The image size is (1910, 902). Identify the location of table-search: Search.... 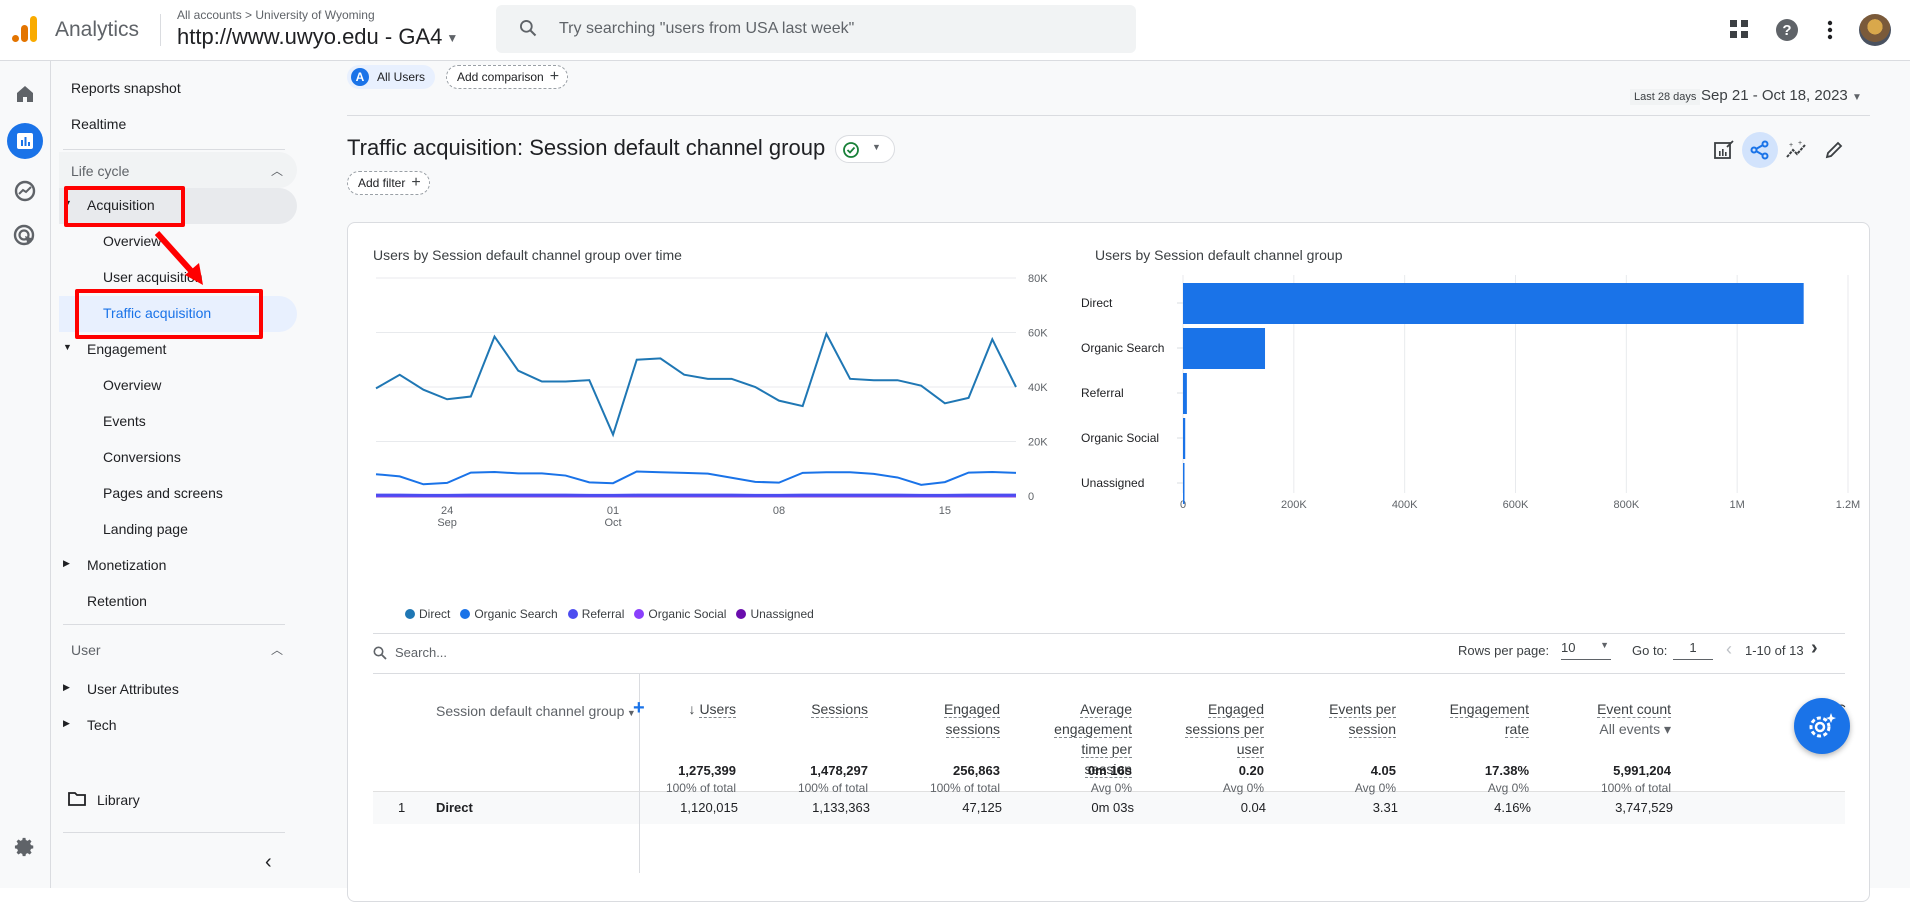
(410, 652).